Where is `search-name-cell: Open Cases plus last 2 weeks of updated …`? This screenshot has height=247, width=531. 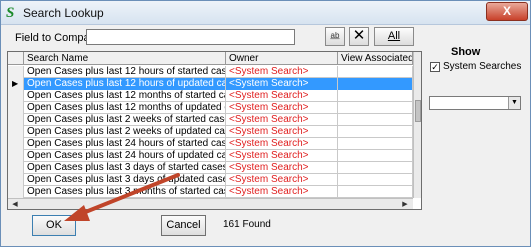 search-name-cell: Open Cases plus last 2 weeks of updated … is located at coordinates (125, 132).